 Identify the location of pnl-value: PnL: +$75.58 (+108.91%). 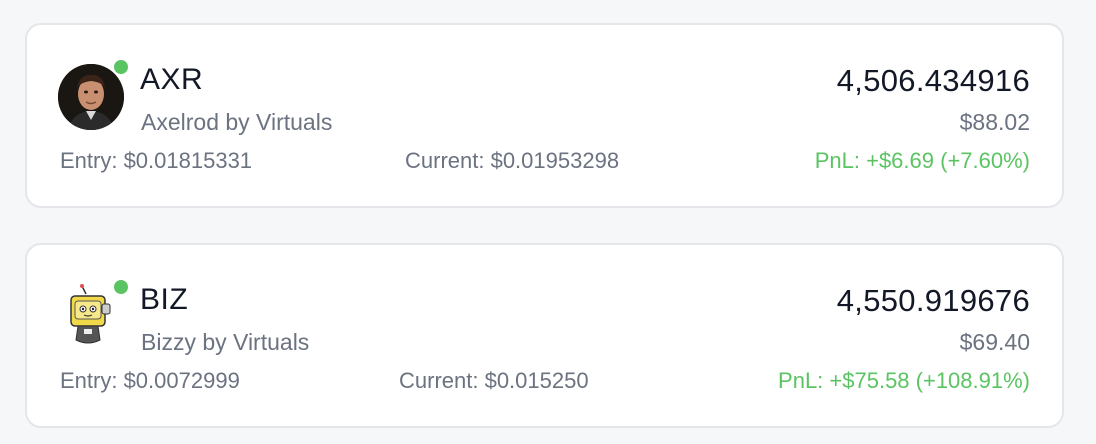
(904, 380).